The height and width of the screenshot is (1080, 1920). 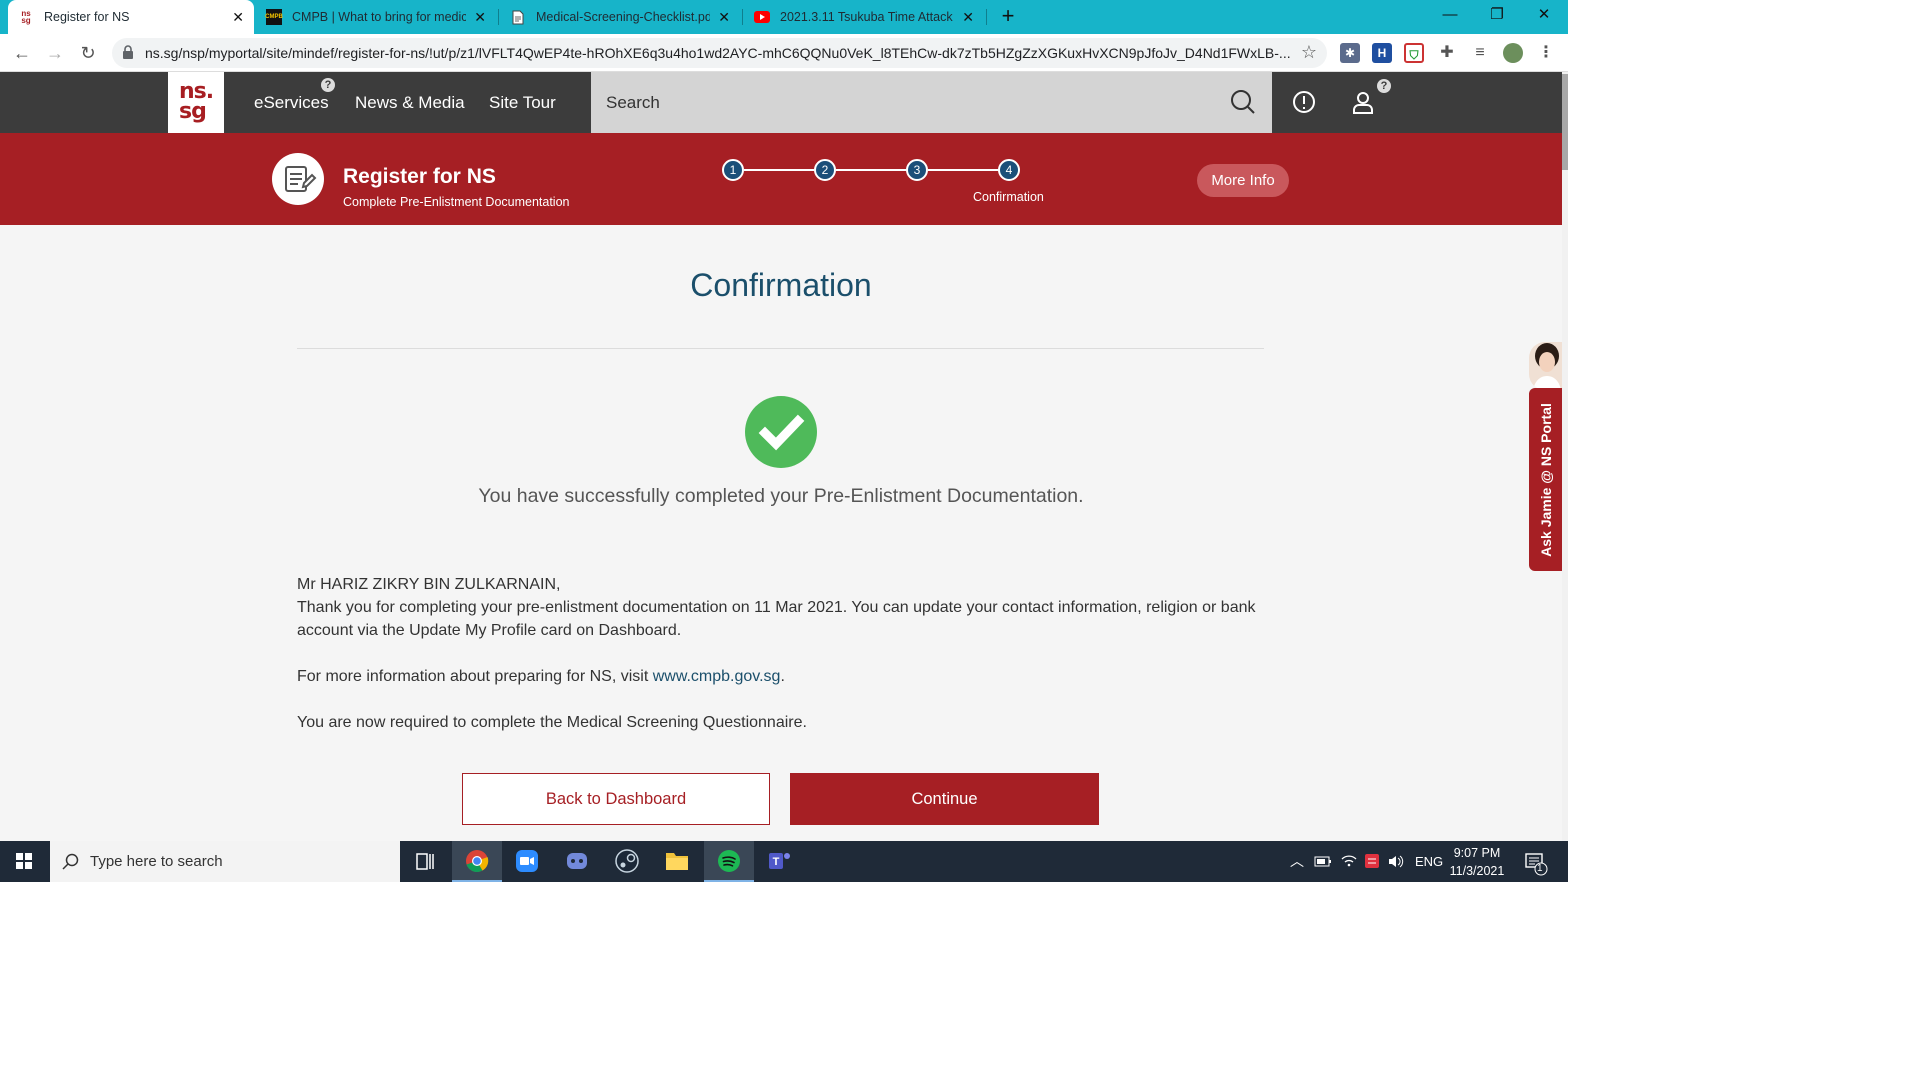 I want to click on volume-icon, so click(x=1396, y=861).